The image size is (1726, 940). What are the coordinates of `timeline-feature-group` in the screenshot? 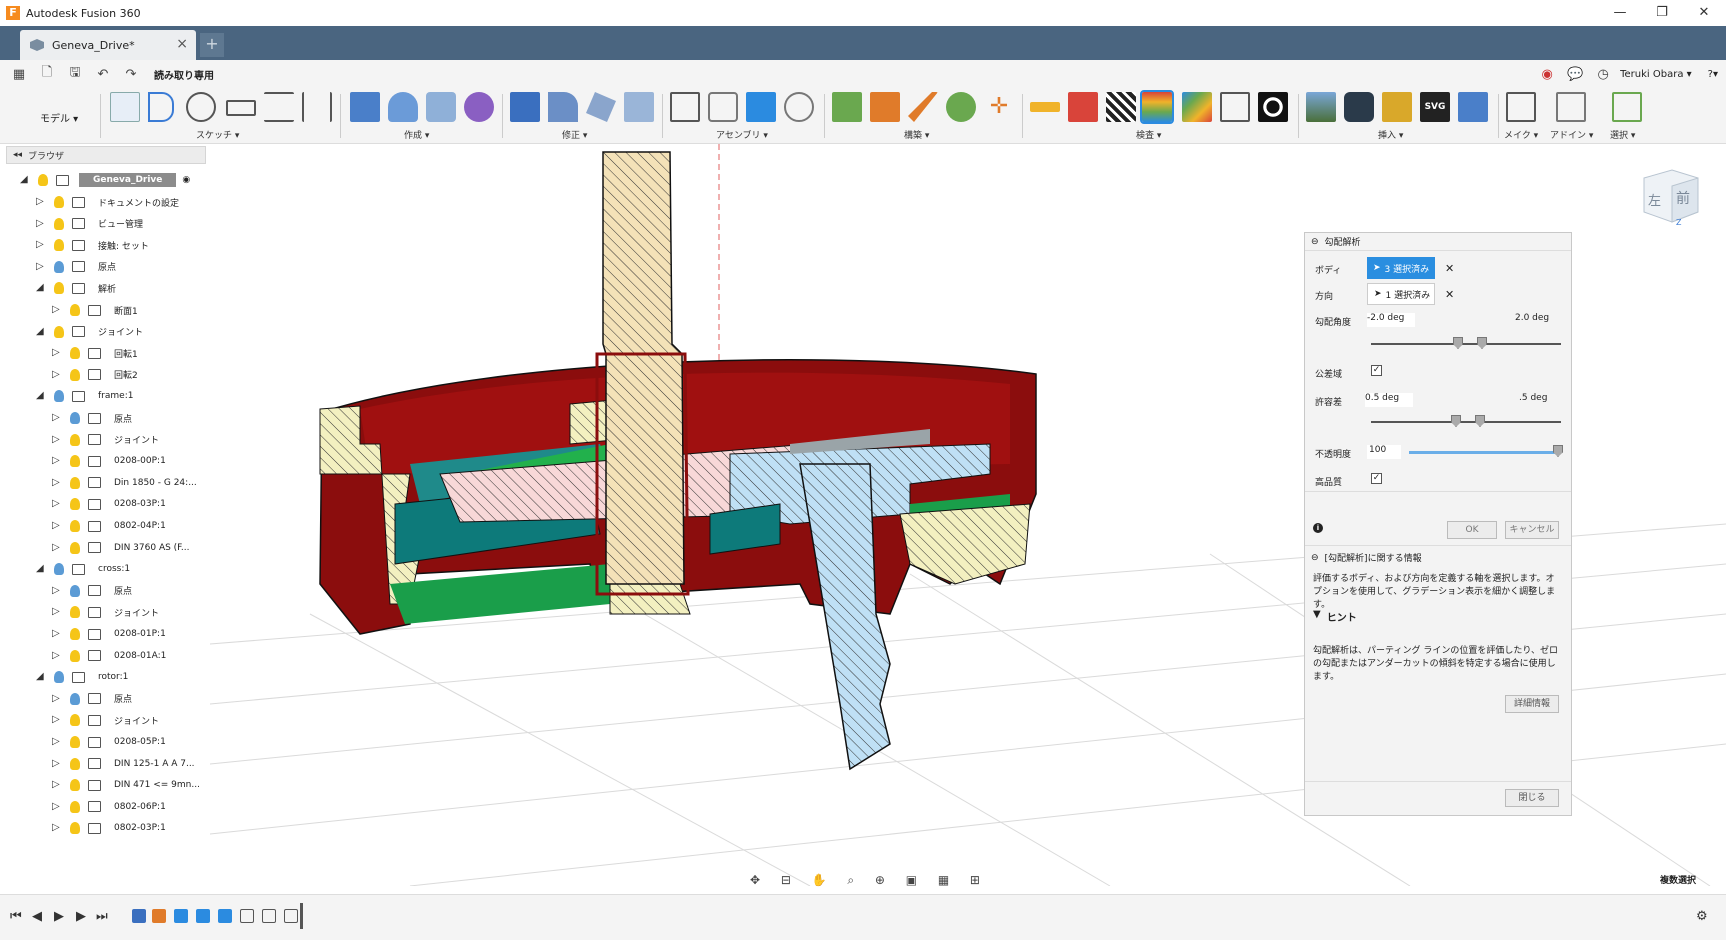 It's located at (139, 916).